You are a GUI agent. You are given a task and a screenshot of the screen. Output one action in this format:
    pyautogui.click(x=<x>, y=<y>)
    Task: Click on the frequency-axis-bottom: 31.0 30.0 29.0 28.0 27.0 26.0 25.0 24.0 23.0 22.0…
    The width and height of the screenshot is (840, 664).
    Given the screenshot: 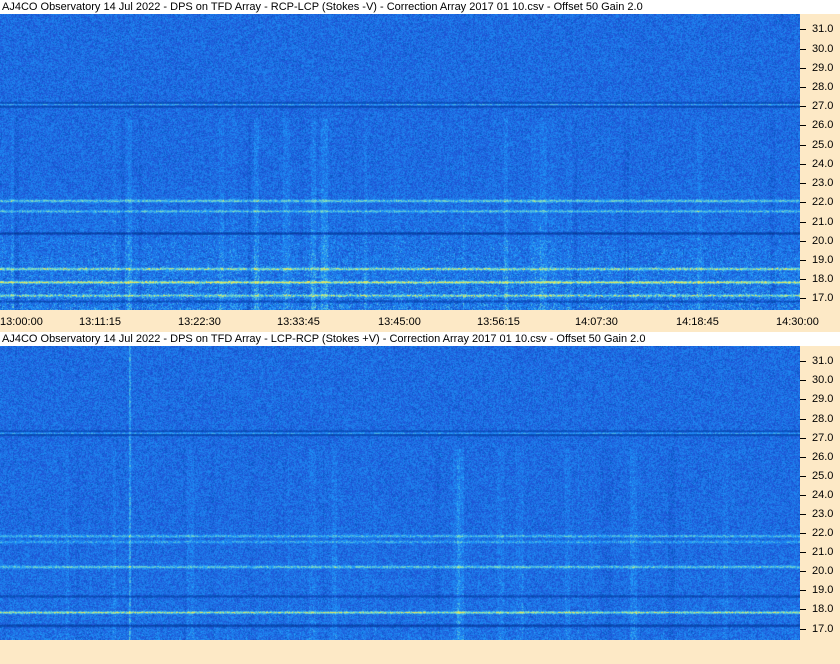 What is the action you would take?
    pyautogui.click(x=820, y=493)
    